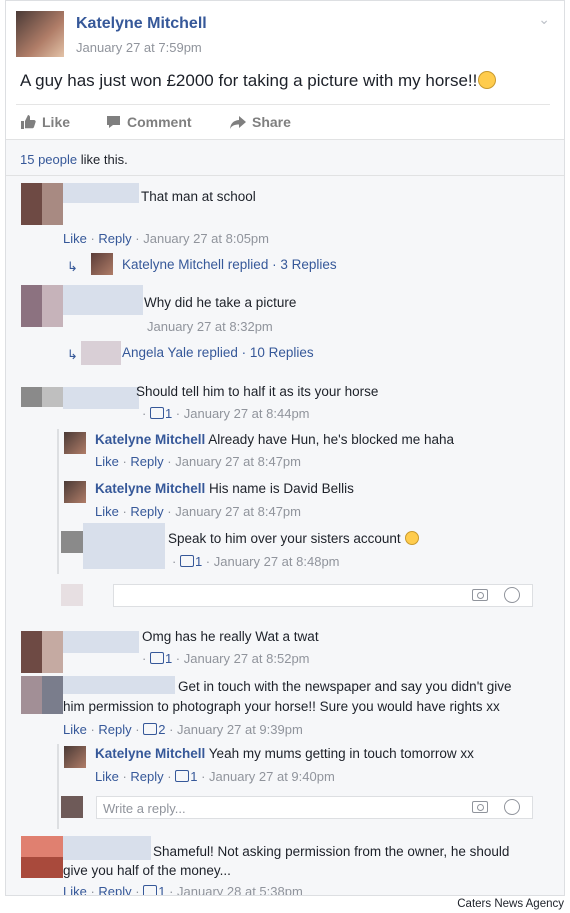  I want to click on reply-input, so click(323, 595).